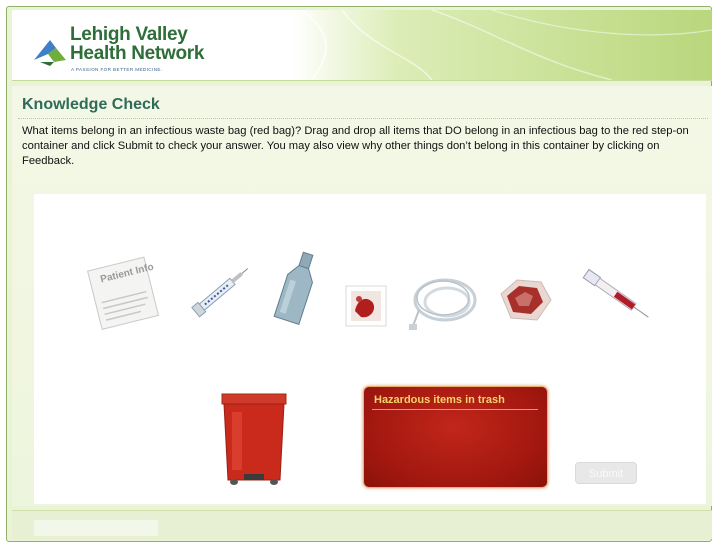 Image resolution: width=719 pixels, height=546 pixels. Describe the element at coordinates (129, 34) in the screenshot. I see `logo-line-1: Lehigh Valley` at that location.